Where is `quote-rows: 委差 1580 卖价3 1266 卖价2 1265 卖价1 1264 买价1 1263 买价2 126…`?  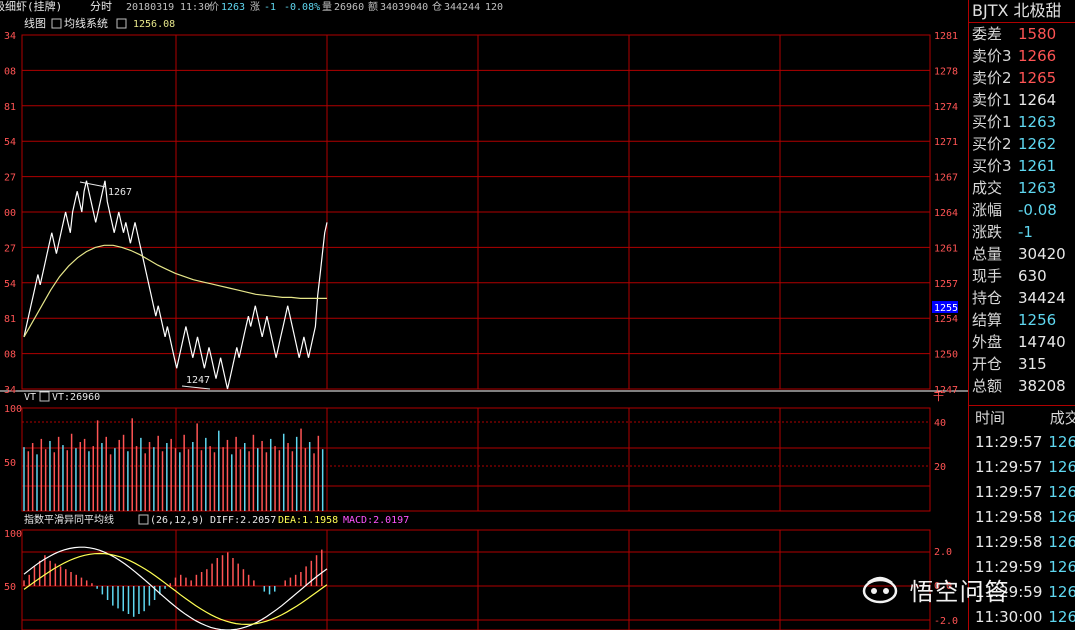 quote-rows: 委差 1580 卖价3 1266 卖价2 1265 卖价1 1264 买价1 1263 买价2 126… is located at coordinates (1022, 210).